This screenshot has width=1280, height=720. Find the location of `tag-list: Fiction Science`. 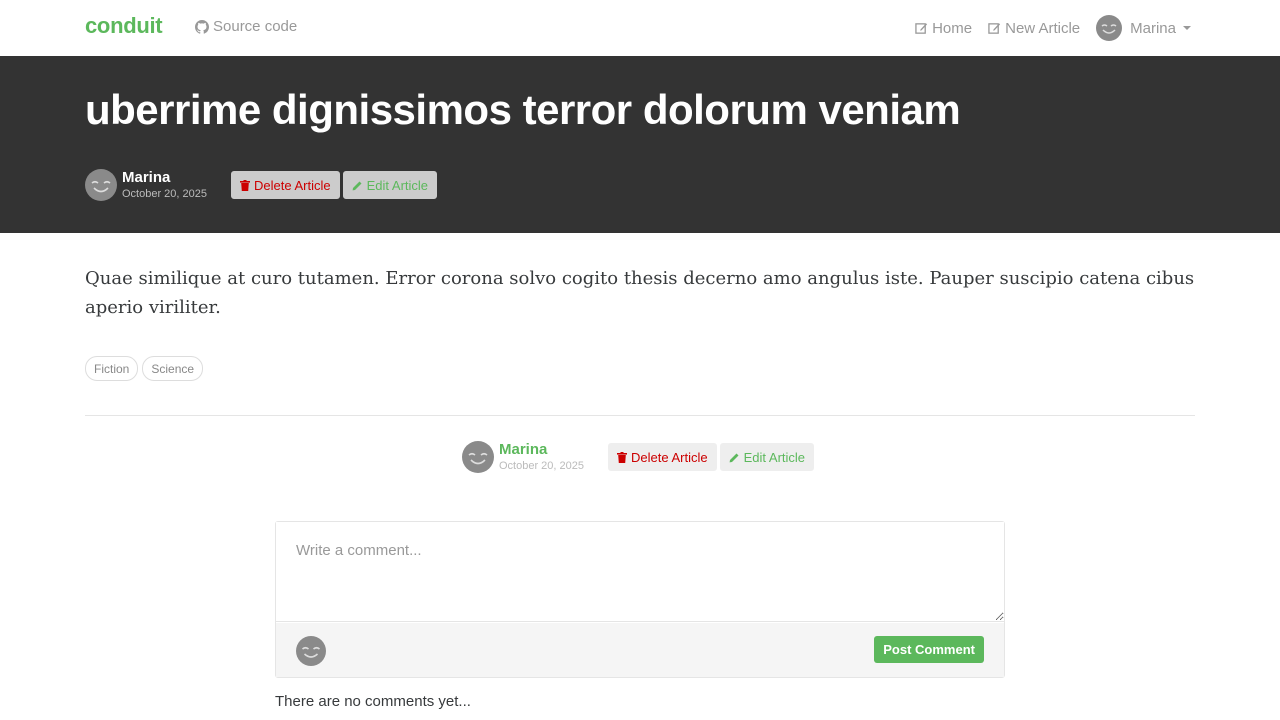

tag-list: Fiction Science is located at coordinates (144, 368).